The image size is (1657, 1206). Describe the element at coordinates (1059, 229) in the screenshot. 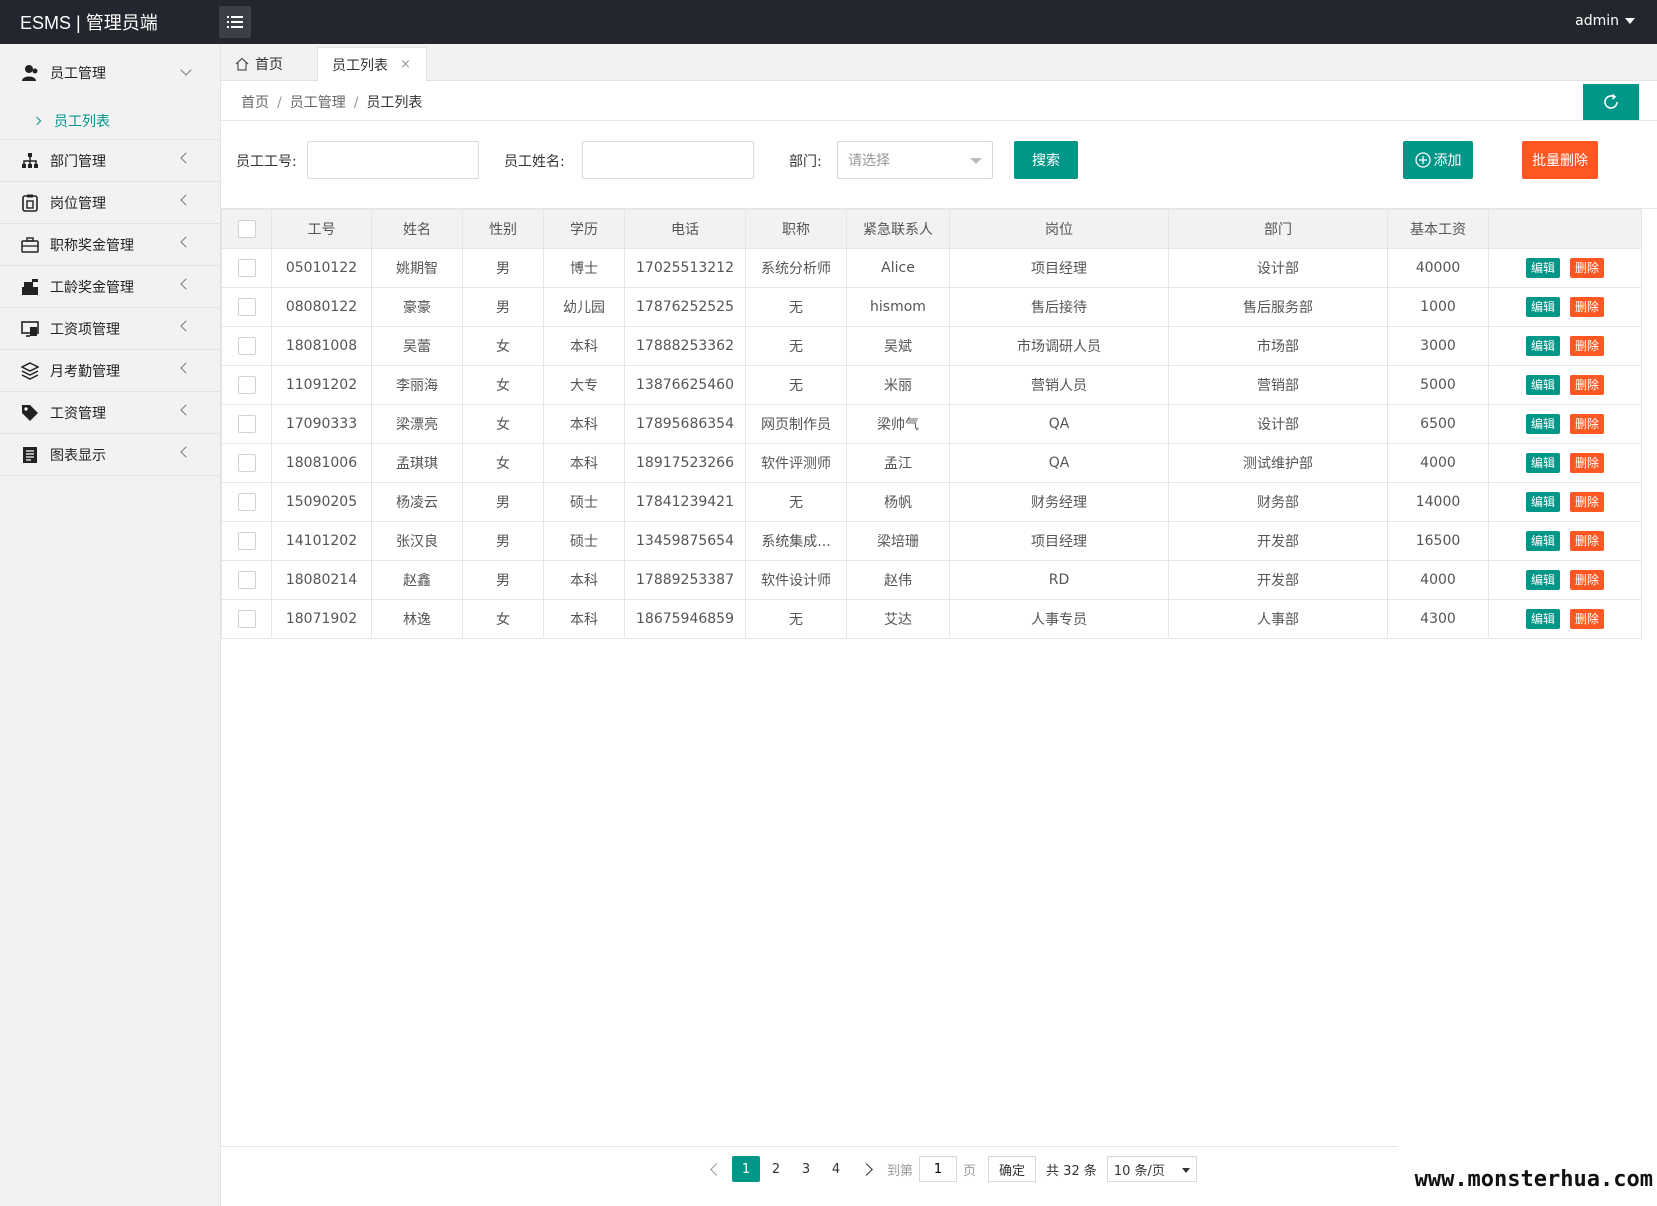

I see `column-header: 岗位` at that location.